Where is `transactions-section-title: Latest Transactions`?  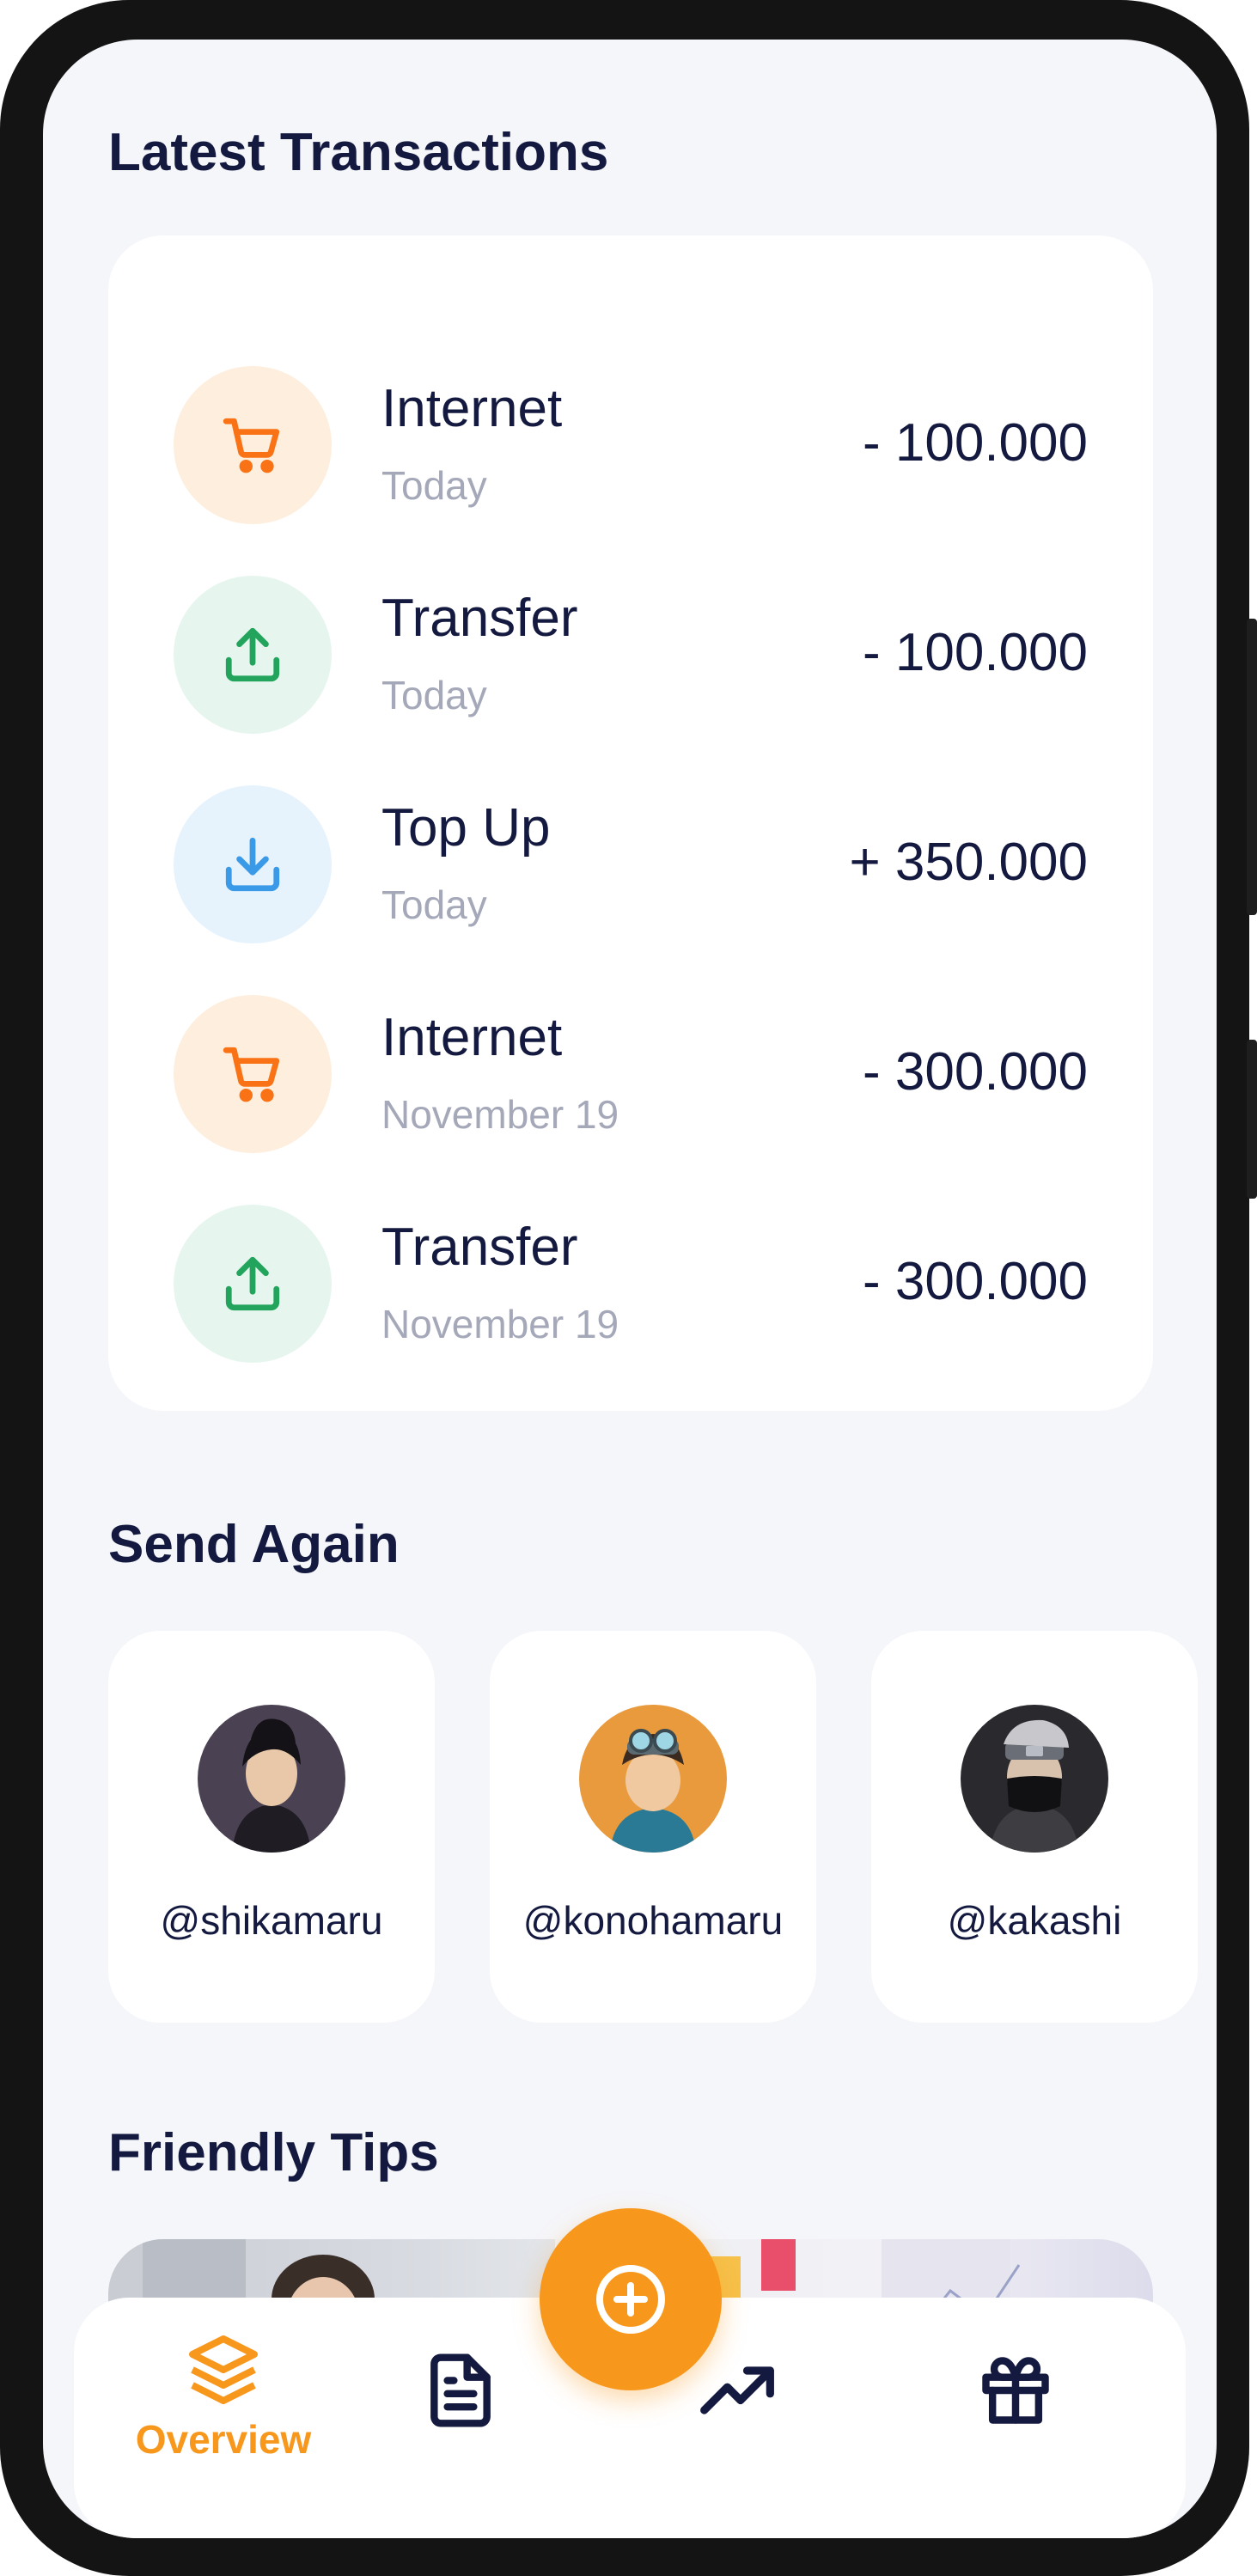
transactions-section-title: Latest Transactions is located at coordinates (358, 152).